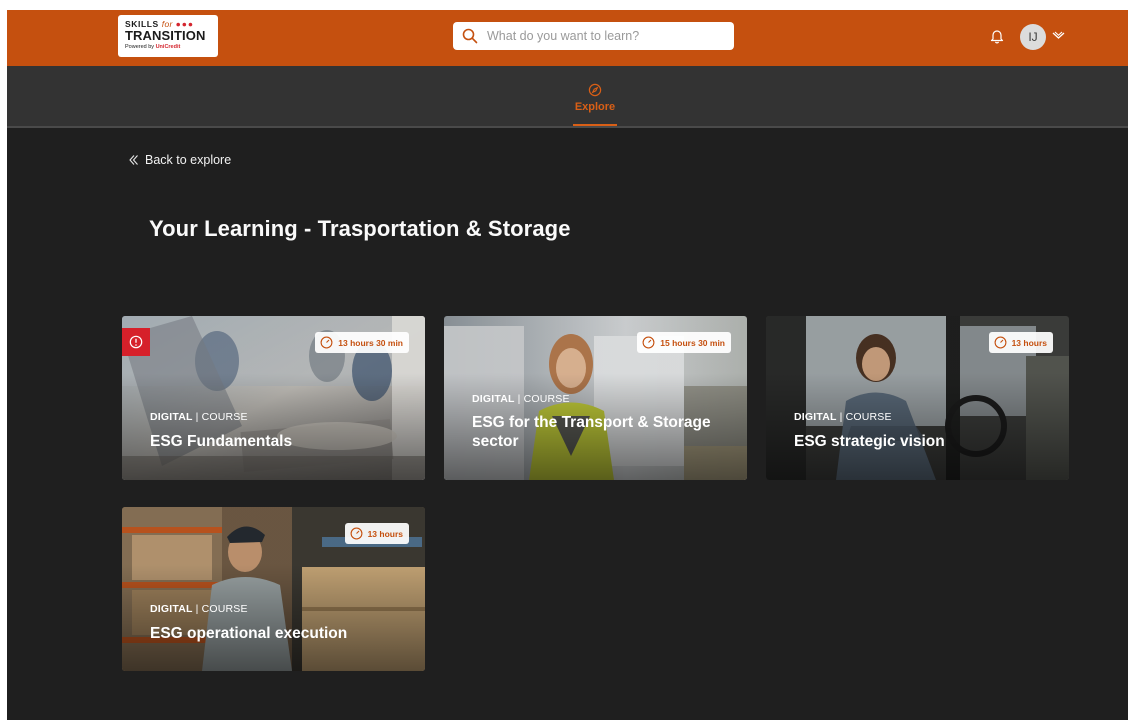 This screenshot has height=720, width=1128. Describe the element at coordinates (470, 36) in the screenshot. I see `search-icon` at that location.